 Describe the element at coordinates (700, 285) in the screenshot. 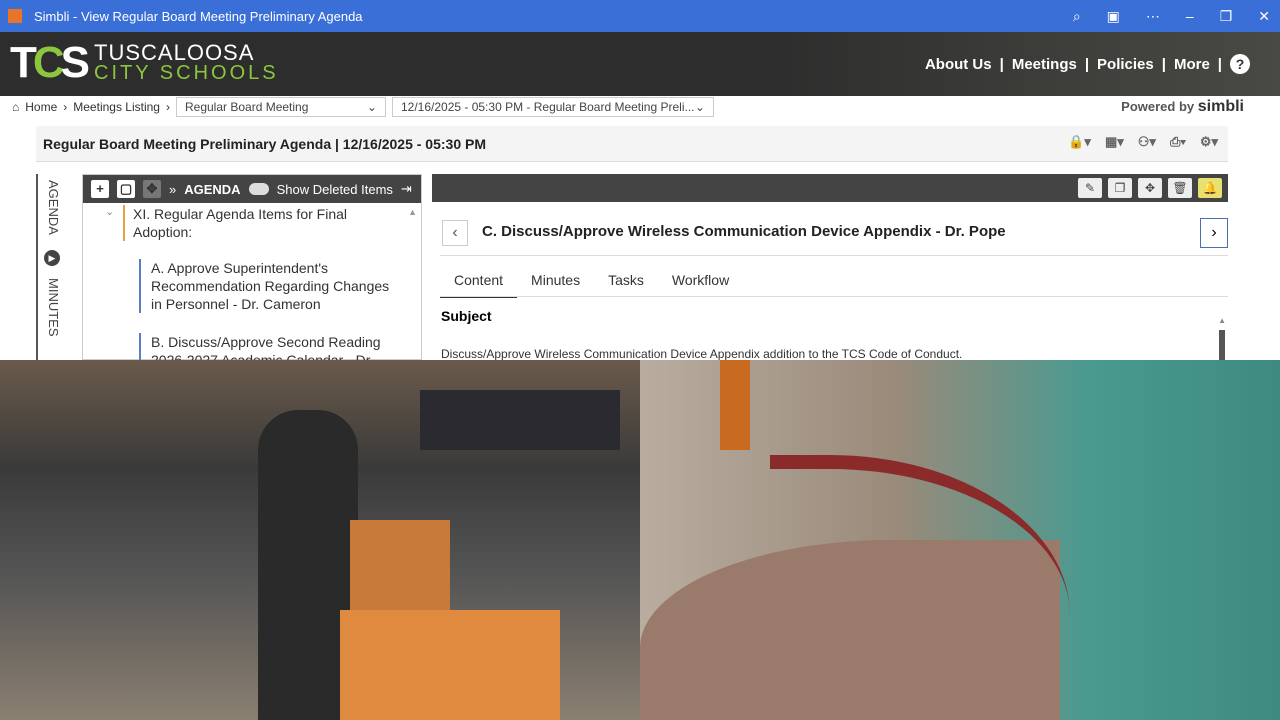

I see `tab-workflow: Workflow` at that location.